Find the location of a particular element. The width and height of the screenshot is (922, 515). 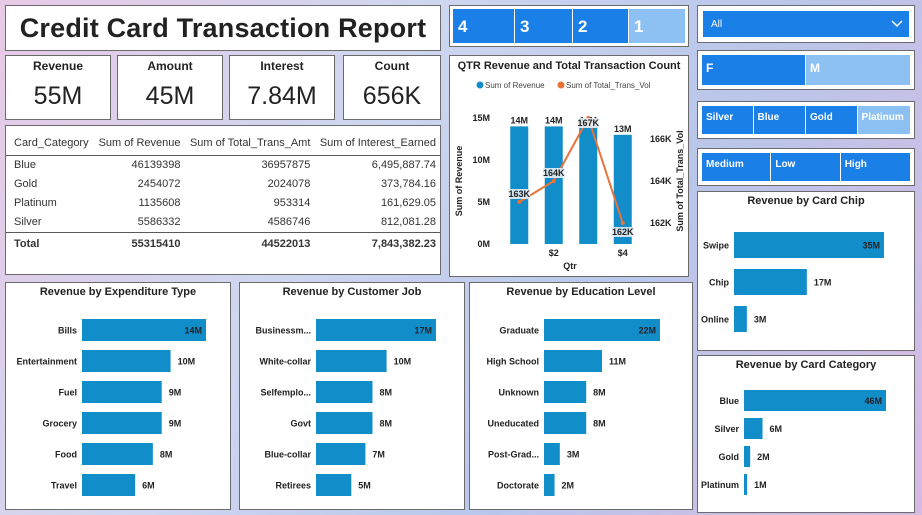

category-label: Govt is located at coordinates (300, 424).